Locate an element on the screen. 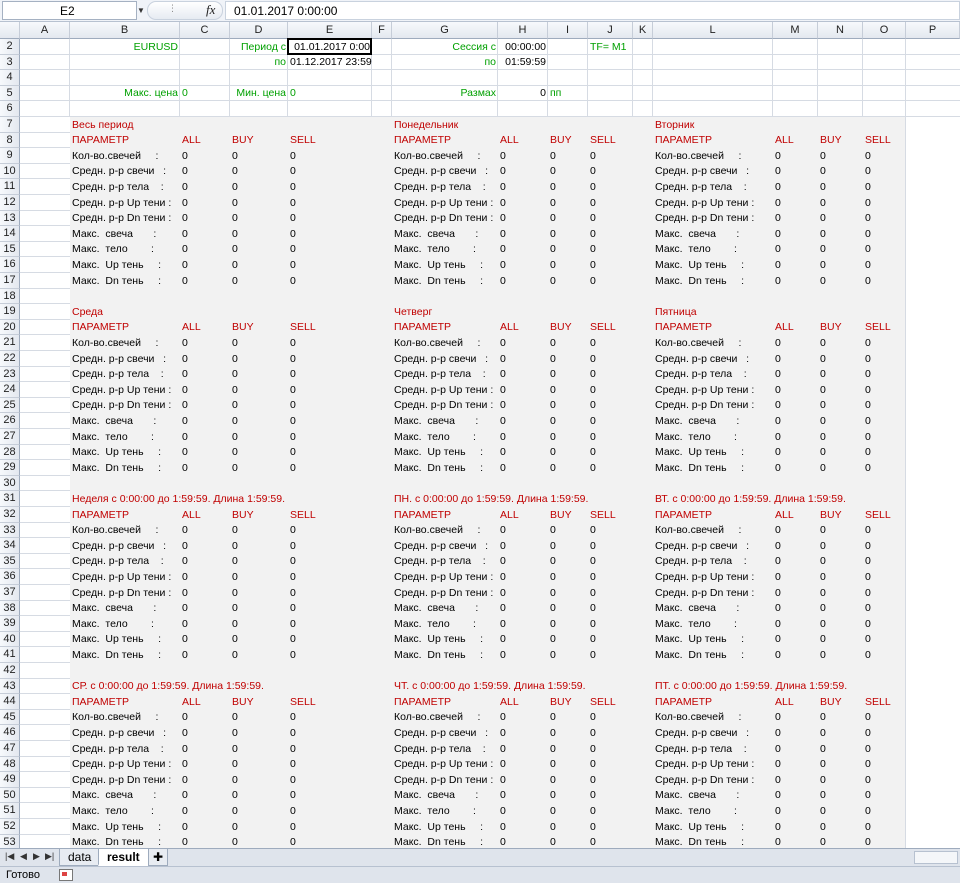 This screenshot has height=883, width=960. horizontal-scrollbar is located at coordinates (936, 857).